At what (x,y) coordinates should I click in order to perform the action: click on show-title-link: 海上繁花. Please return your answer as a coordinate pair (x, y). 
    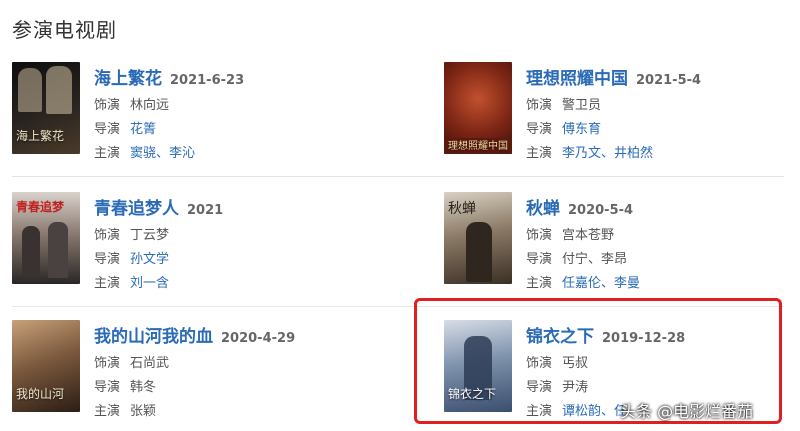
    Looking at the image, I should click on (128, 79).